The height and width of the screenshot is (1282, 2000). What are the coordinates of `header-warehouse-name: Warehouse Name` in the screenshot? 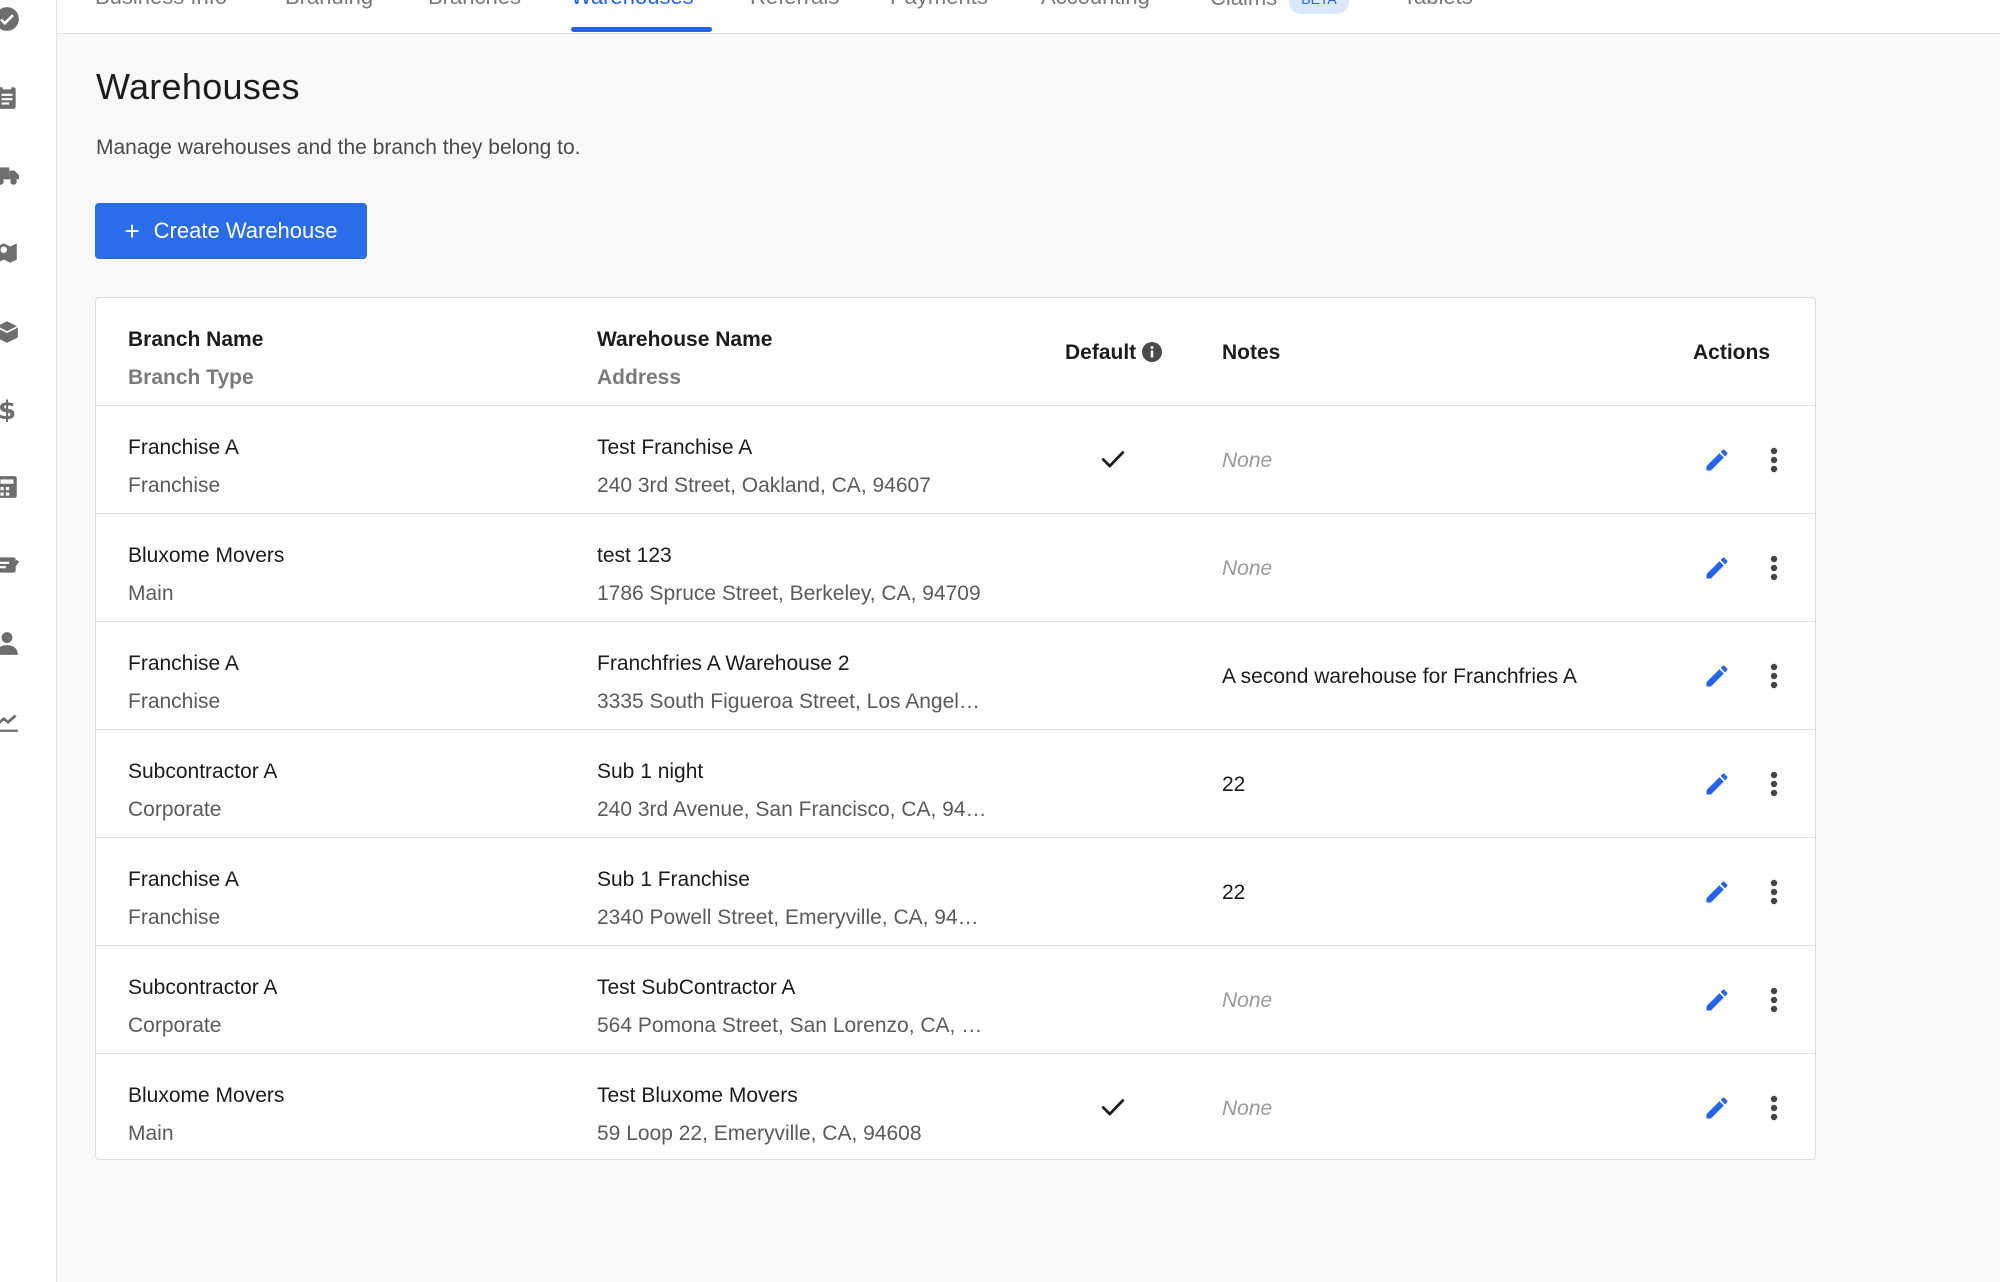 It's located at (685, 339).